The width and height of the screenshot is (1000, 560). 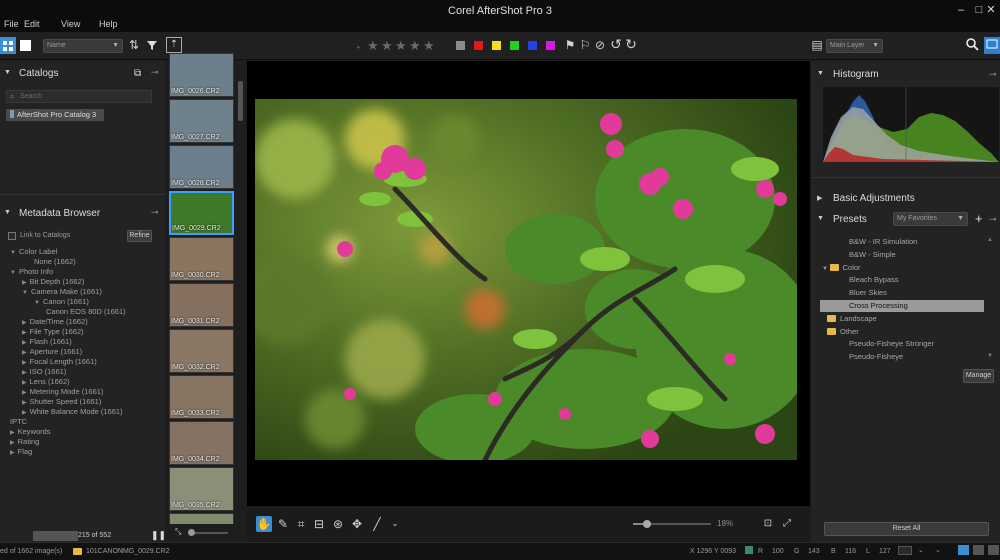 I want to click on crop-icon: ⌗, so click(x=301, y=524).